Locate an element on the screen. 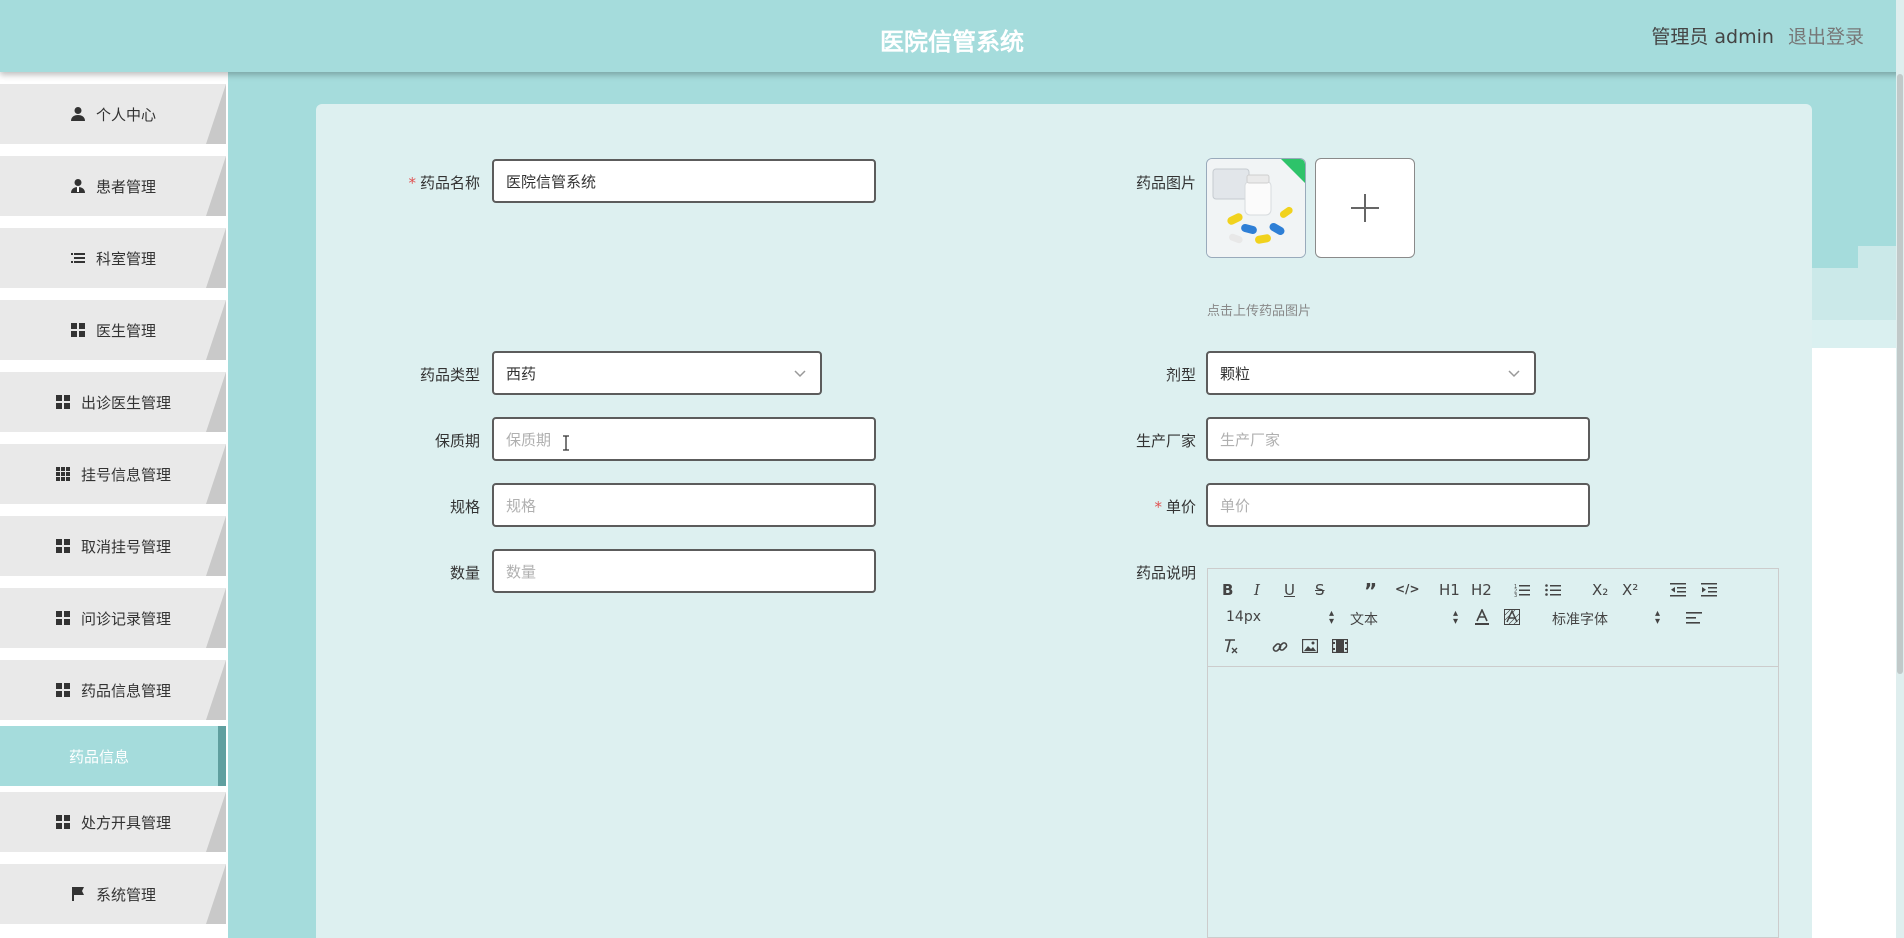  dosage-form-value: 颗粒 is located at coordinates (1235, 373).